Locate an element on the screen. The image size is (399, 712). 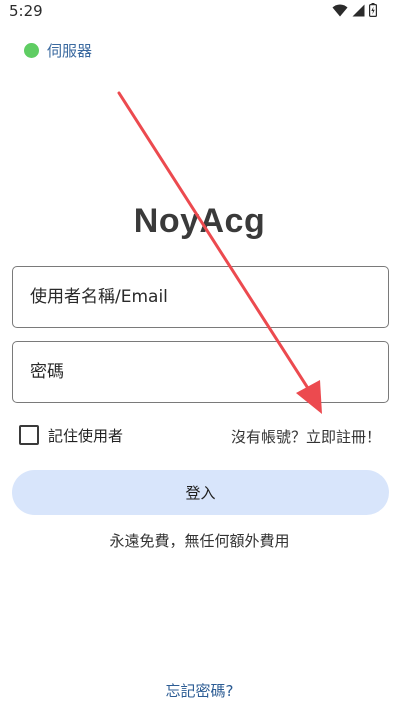
username-field-container is located at coordinates (200, 297).